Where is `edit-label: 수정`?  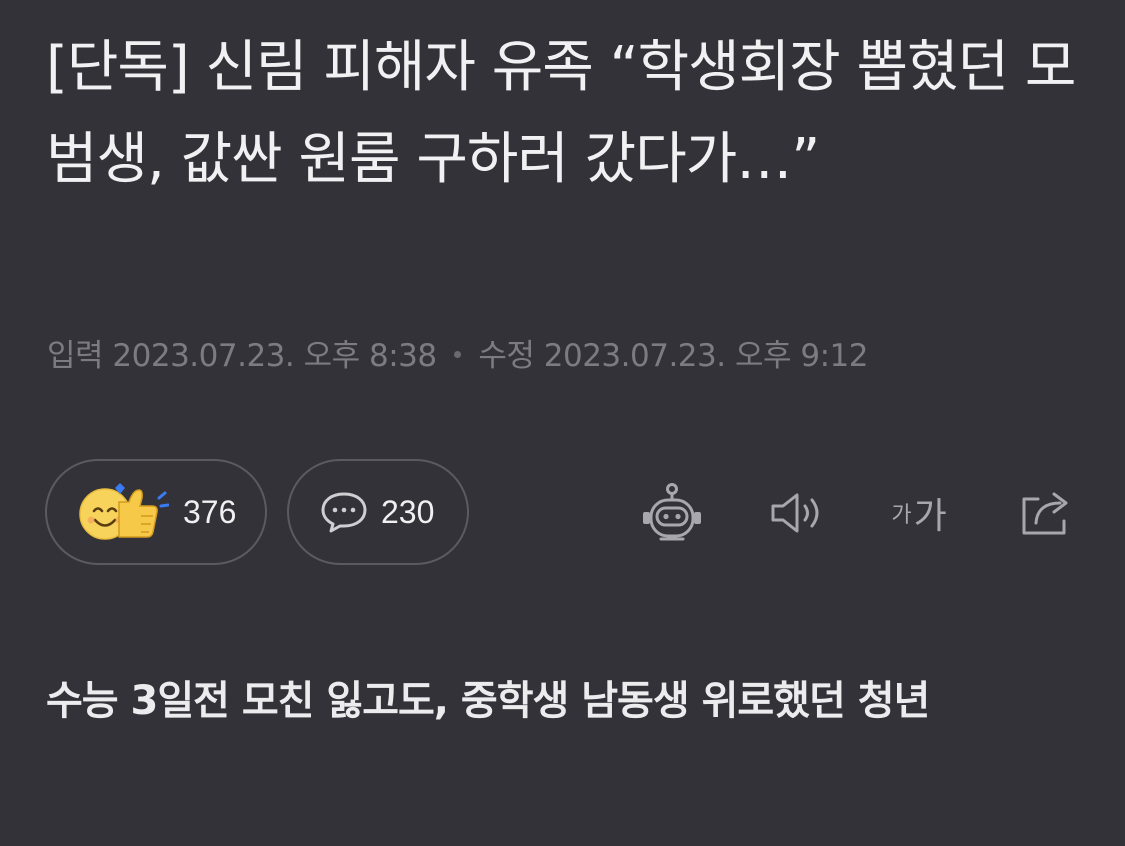 edit-label: 수정 is located at coordinates (506, 356).